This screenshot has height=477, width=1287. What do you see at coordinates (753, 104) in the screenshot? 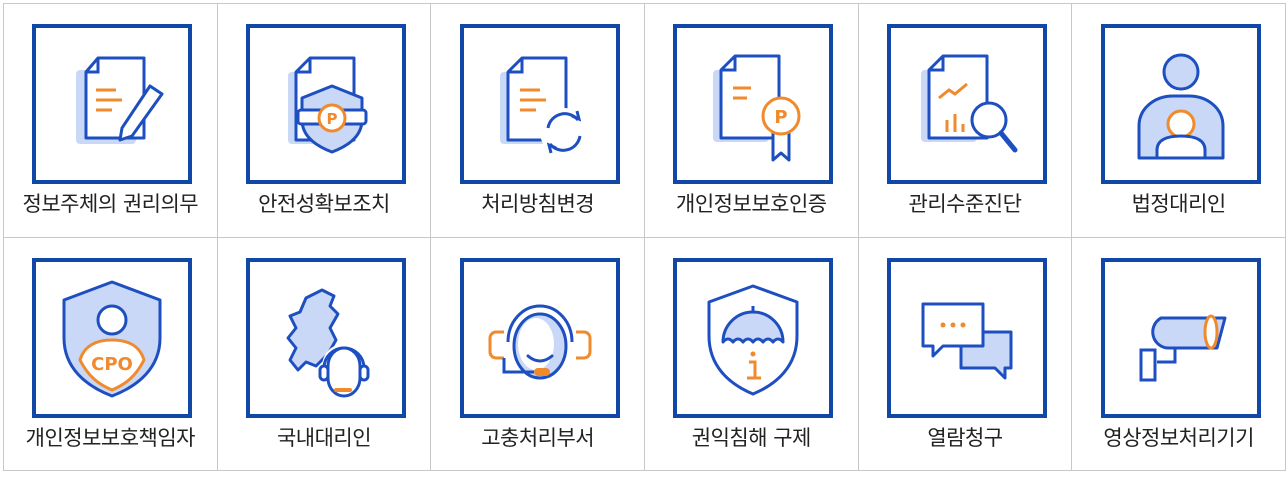
I see `document-certificate-icon: P` at bounding box center [753, 104].